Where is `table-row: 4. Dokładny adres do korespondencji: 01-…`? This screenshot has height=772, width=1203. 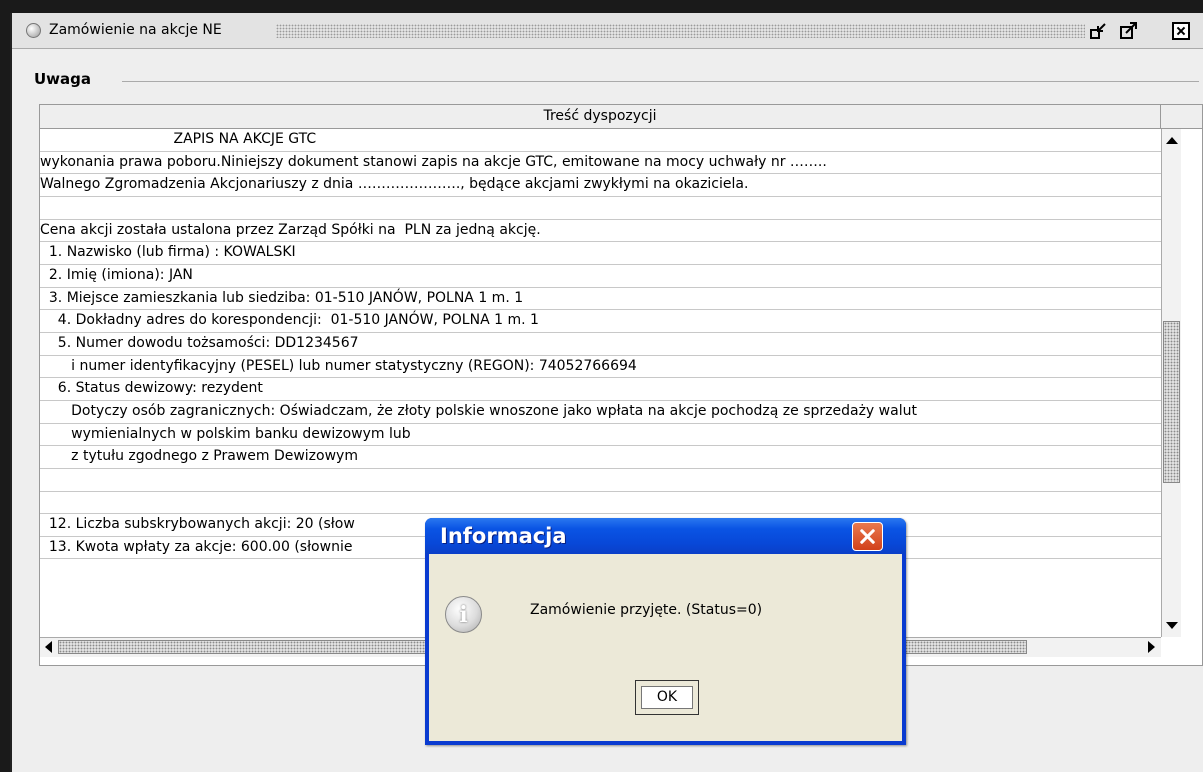
table-row: 4. Dokładny adres do korespondencji: 01-… is located at coordinates (600, 321).